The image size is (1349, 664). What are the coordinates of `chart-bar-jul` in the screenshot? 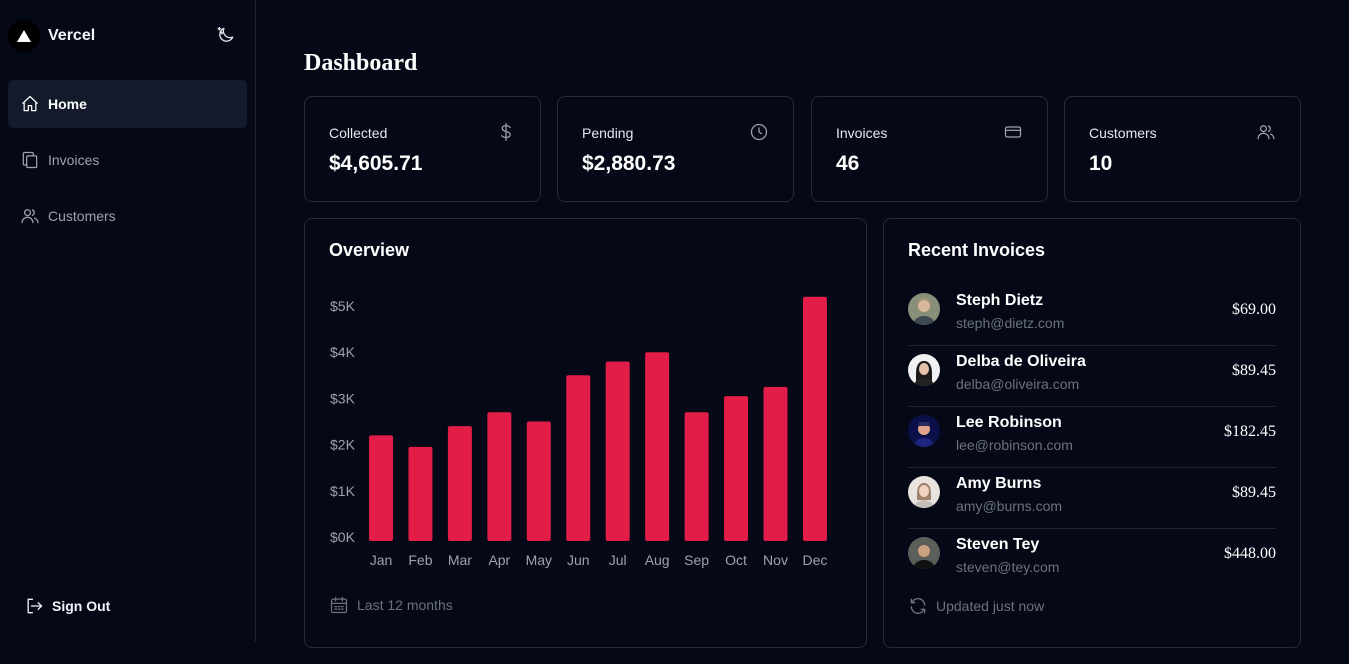 It's located at (617, 451).